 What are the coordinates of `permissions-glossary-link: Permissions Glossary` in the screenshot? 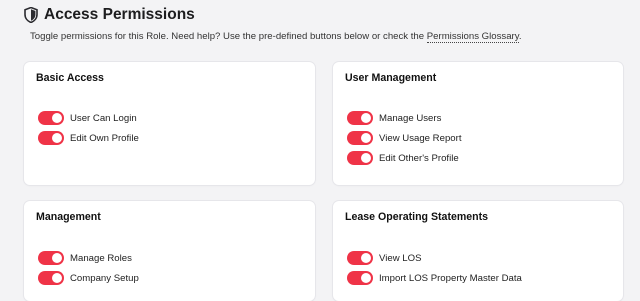 It's located at (472, 37).